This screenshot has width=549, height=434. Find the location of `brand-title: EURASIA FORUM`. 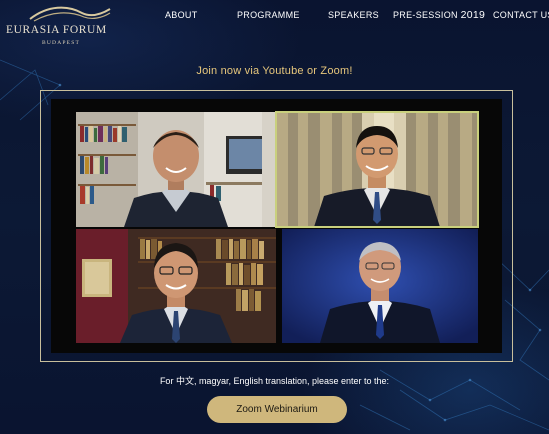

brand-title: EURASIA FORUM is located at coordinates (56, 30).